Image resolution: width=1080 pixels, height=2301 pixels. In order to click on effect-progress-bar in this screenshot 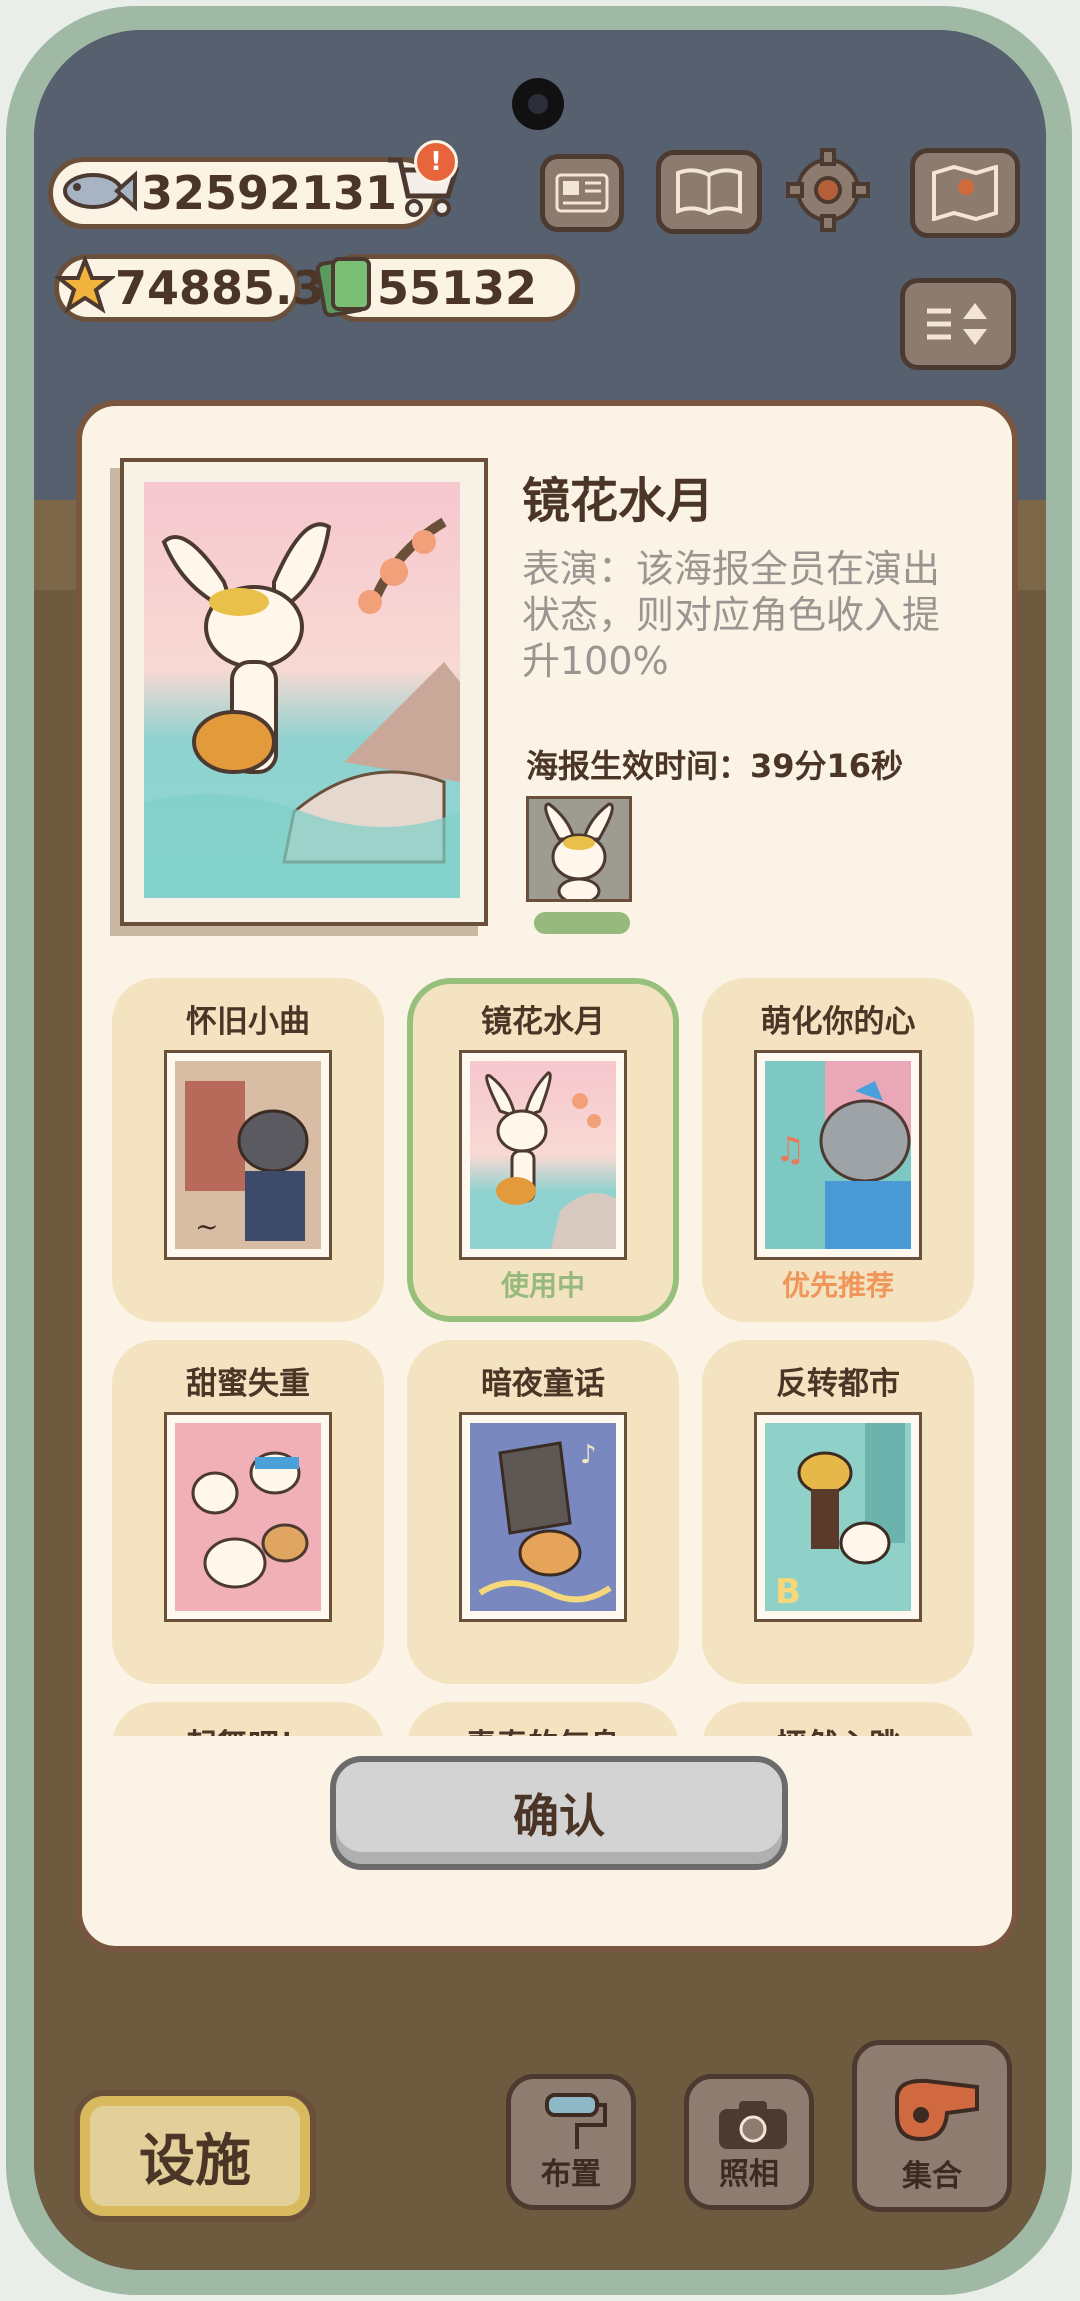, I will do `click(582, 923)`.